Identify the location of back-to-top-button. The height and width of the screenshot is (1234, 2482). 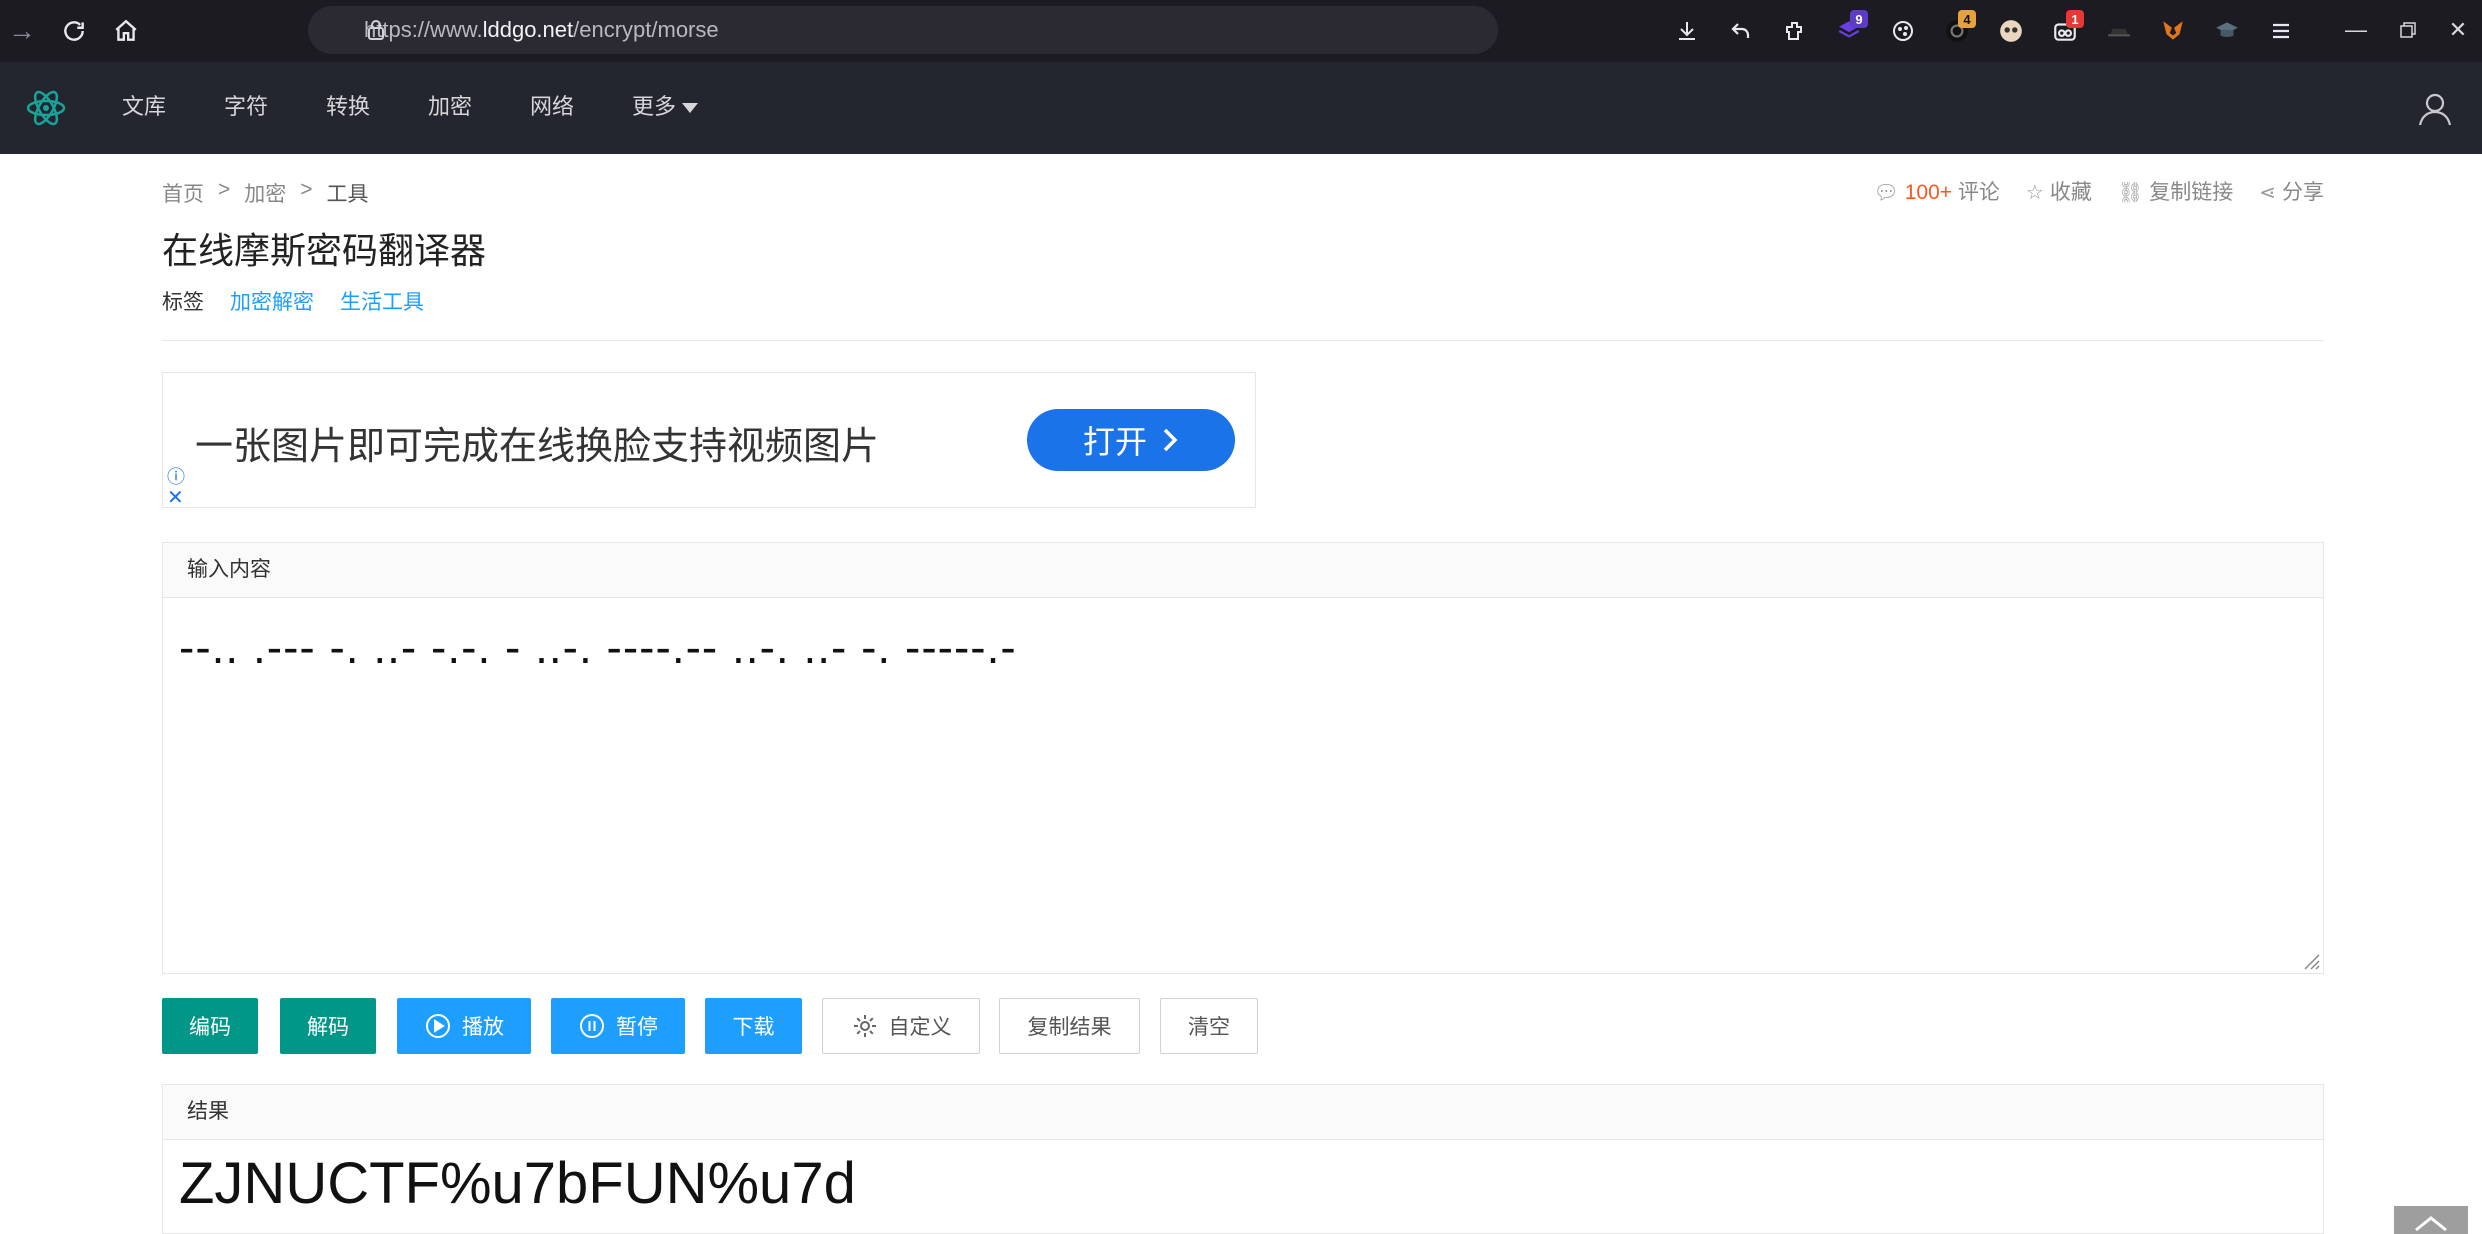
(2431, 1220).